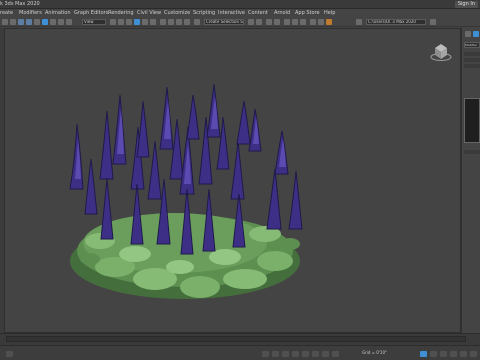 This screenshot has width=480, height=360. What do you see at coordinates (463, 354) in the screenshot?
I see `orbit-icon` at bounding box center [463, 354].